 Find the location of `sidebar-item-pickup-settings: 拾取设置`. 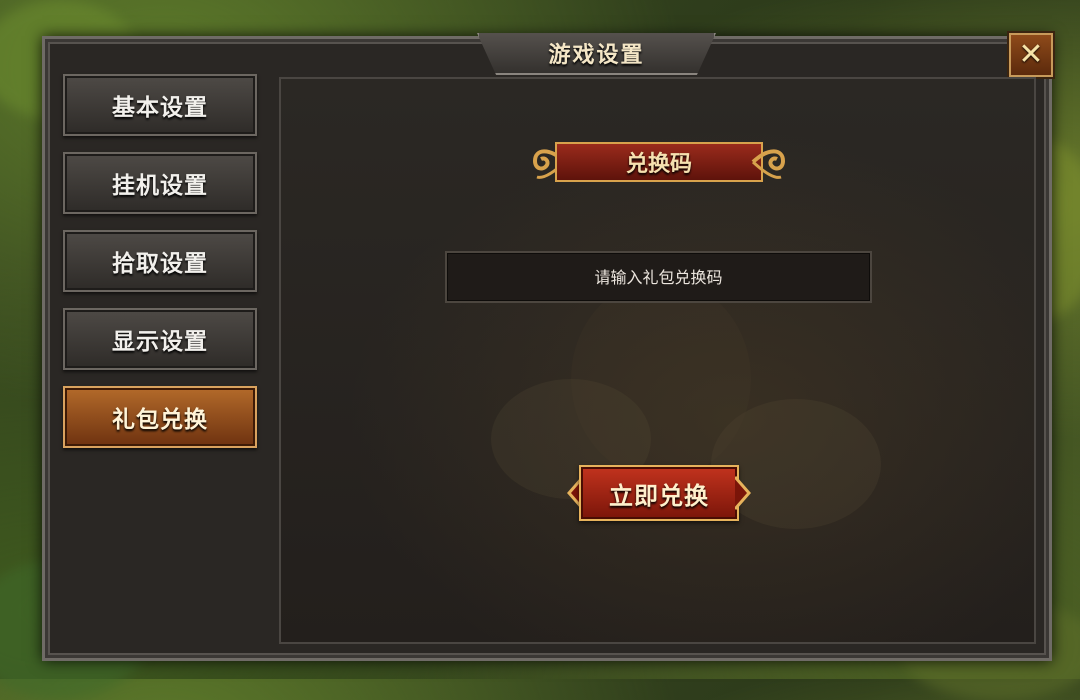

sidebar-item-pickup-settings: 拾取设置 is located at coordinates (160, 261).